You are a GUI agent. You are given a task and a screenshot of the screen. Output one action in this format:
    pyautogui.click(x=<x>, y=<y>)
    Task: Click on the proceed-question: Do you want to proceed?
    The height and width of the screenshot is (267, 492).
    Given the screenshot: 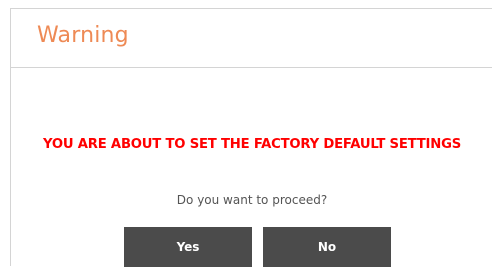 What is the action you would take?
    pyautogui.click(x=252, y=200)
    